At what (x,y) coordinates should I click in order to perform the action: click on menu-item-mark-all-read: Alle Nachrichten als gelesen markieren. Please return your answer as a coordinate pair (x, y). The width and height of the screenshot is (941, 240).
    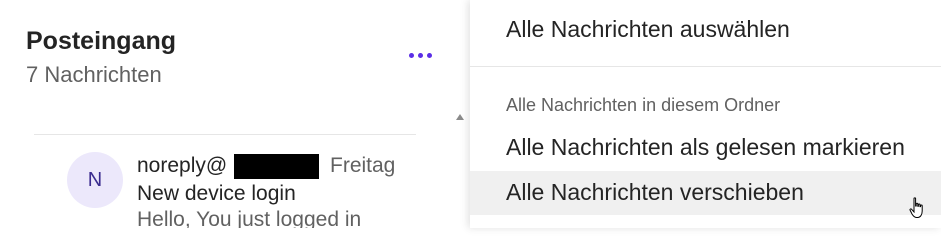
    Looking at the image, I should click on (705, 148).